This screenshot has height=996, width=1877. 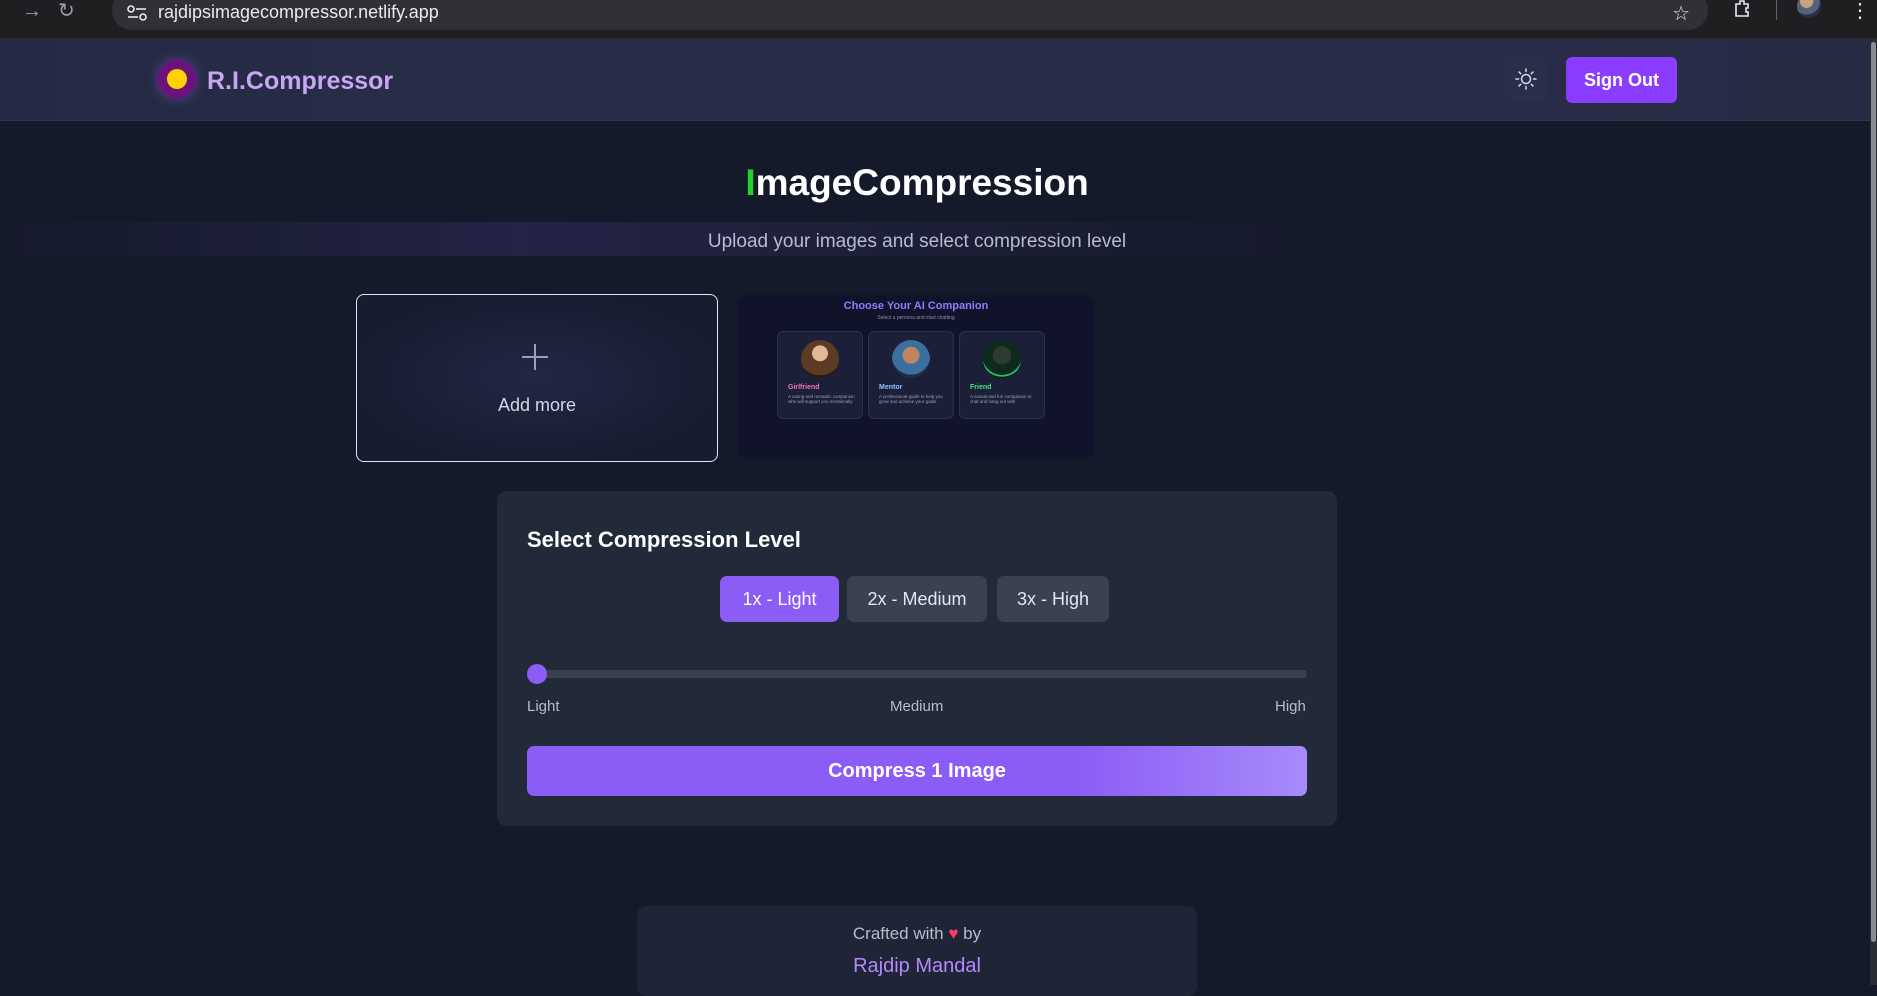 What do you see at coordinates (1621, 80) in the screenshot?
I see `sign-out-button: Sign Out` at bounding box center [1621, 80].